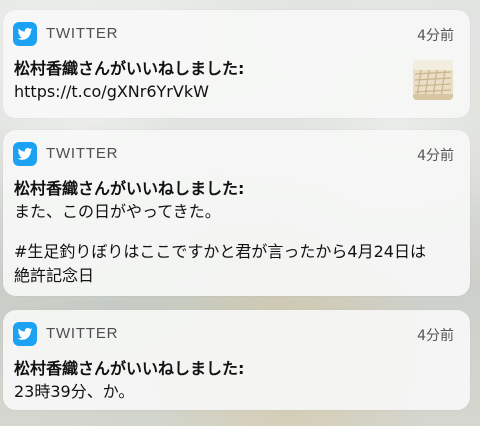 Image resolution: width=480 pixels, height=426 pixels. Describe the element at coordinates (111, 91) in the screenshot. I see `notification-body-link: https://t.co/gXNr6YrVkW` at that location.